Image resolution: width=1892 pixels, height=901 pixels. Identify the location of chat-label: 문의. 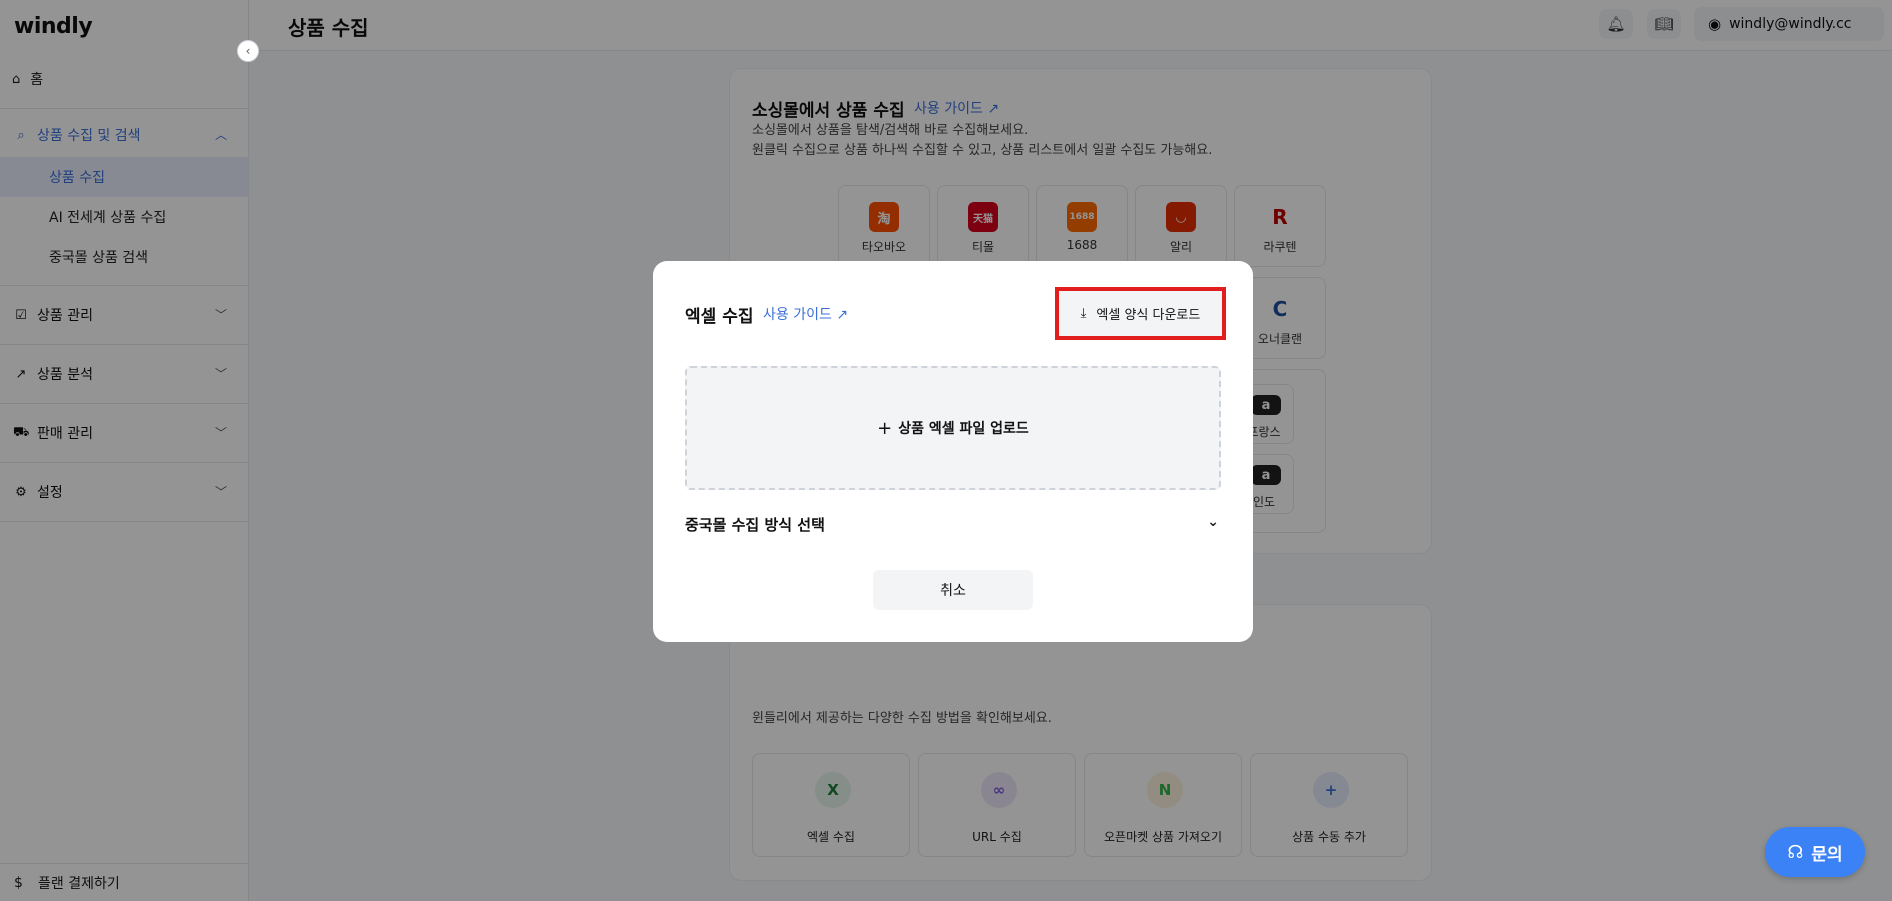
(1827, 854).